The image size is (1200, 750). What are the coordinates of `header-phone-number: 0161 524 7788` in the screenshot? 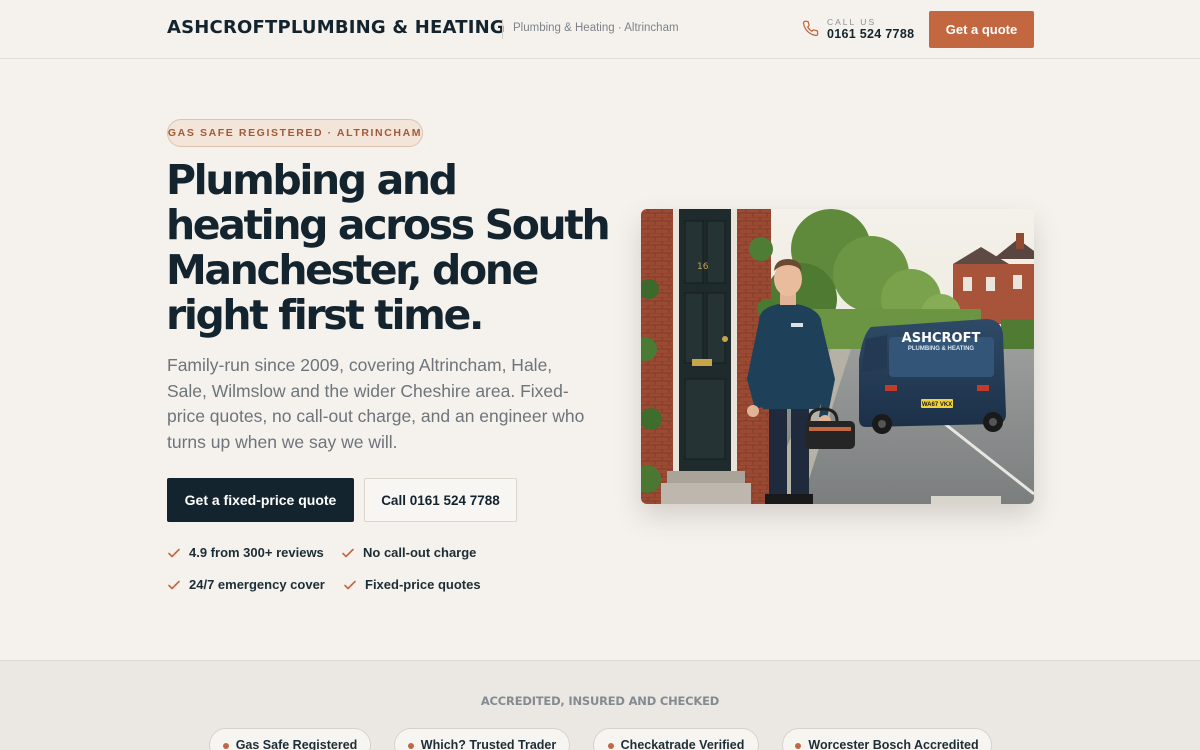 It's located at (870, 34).